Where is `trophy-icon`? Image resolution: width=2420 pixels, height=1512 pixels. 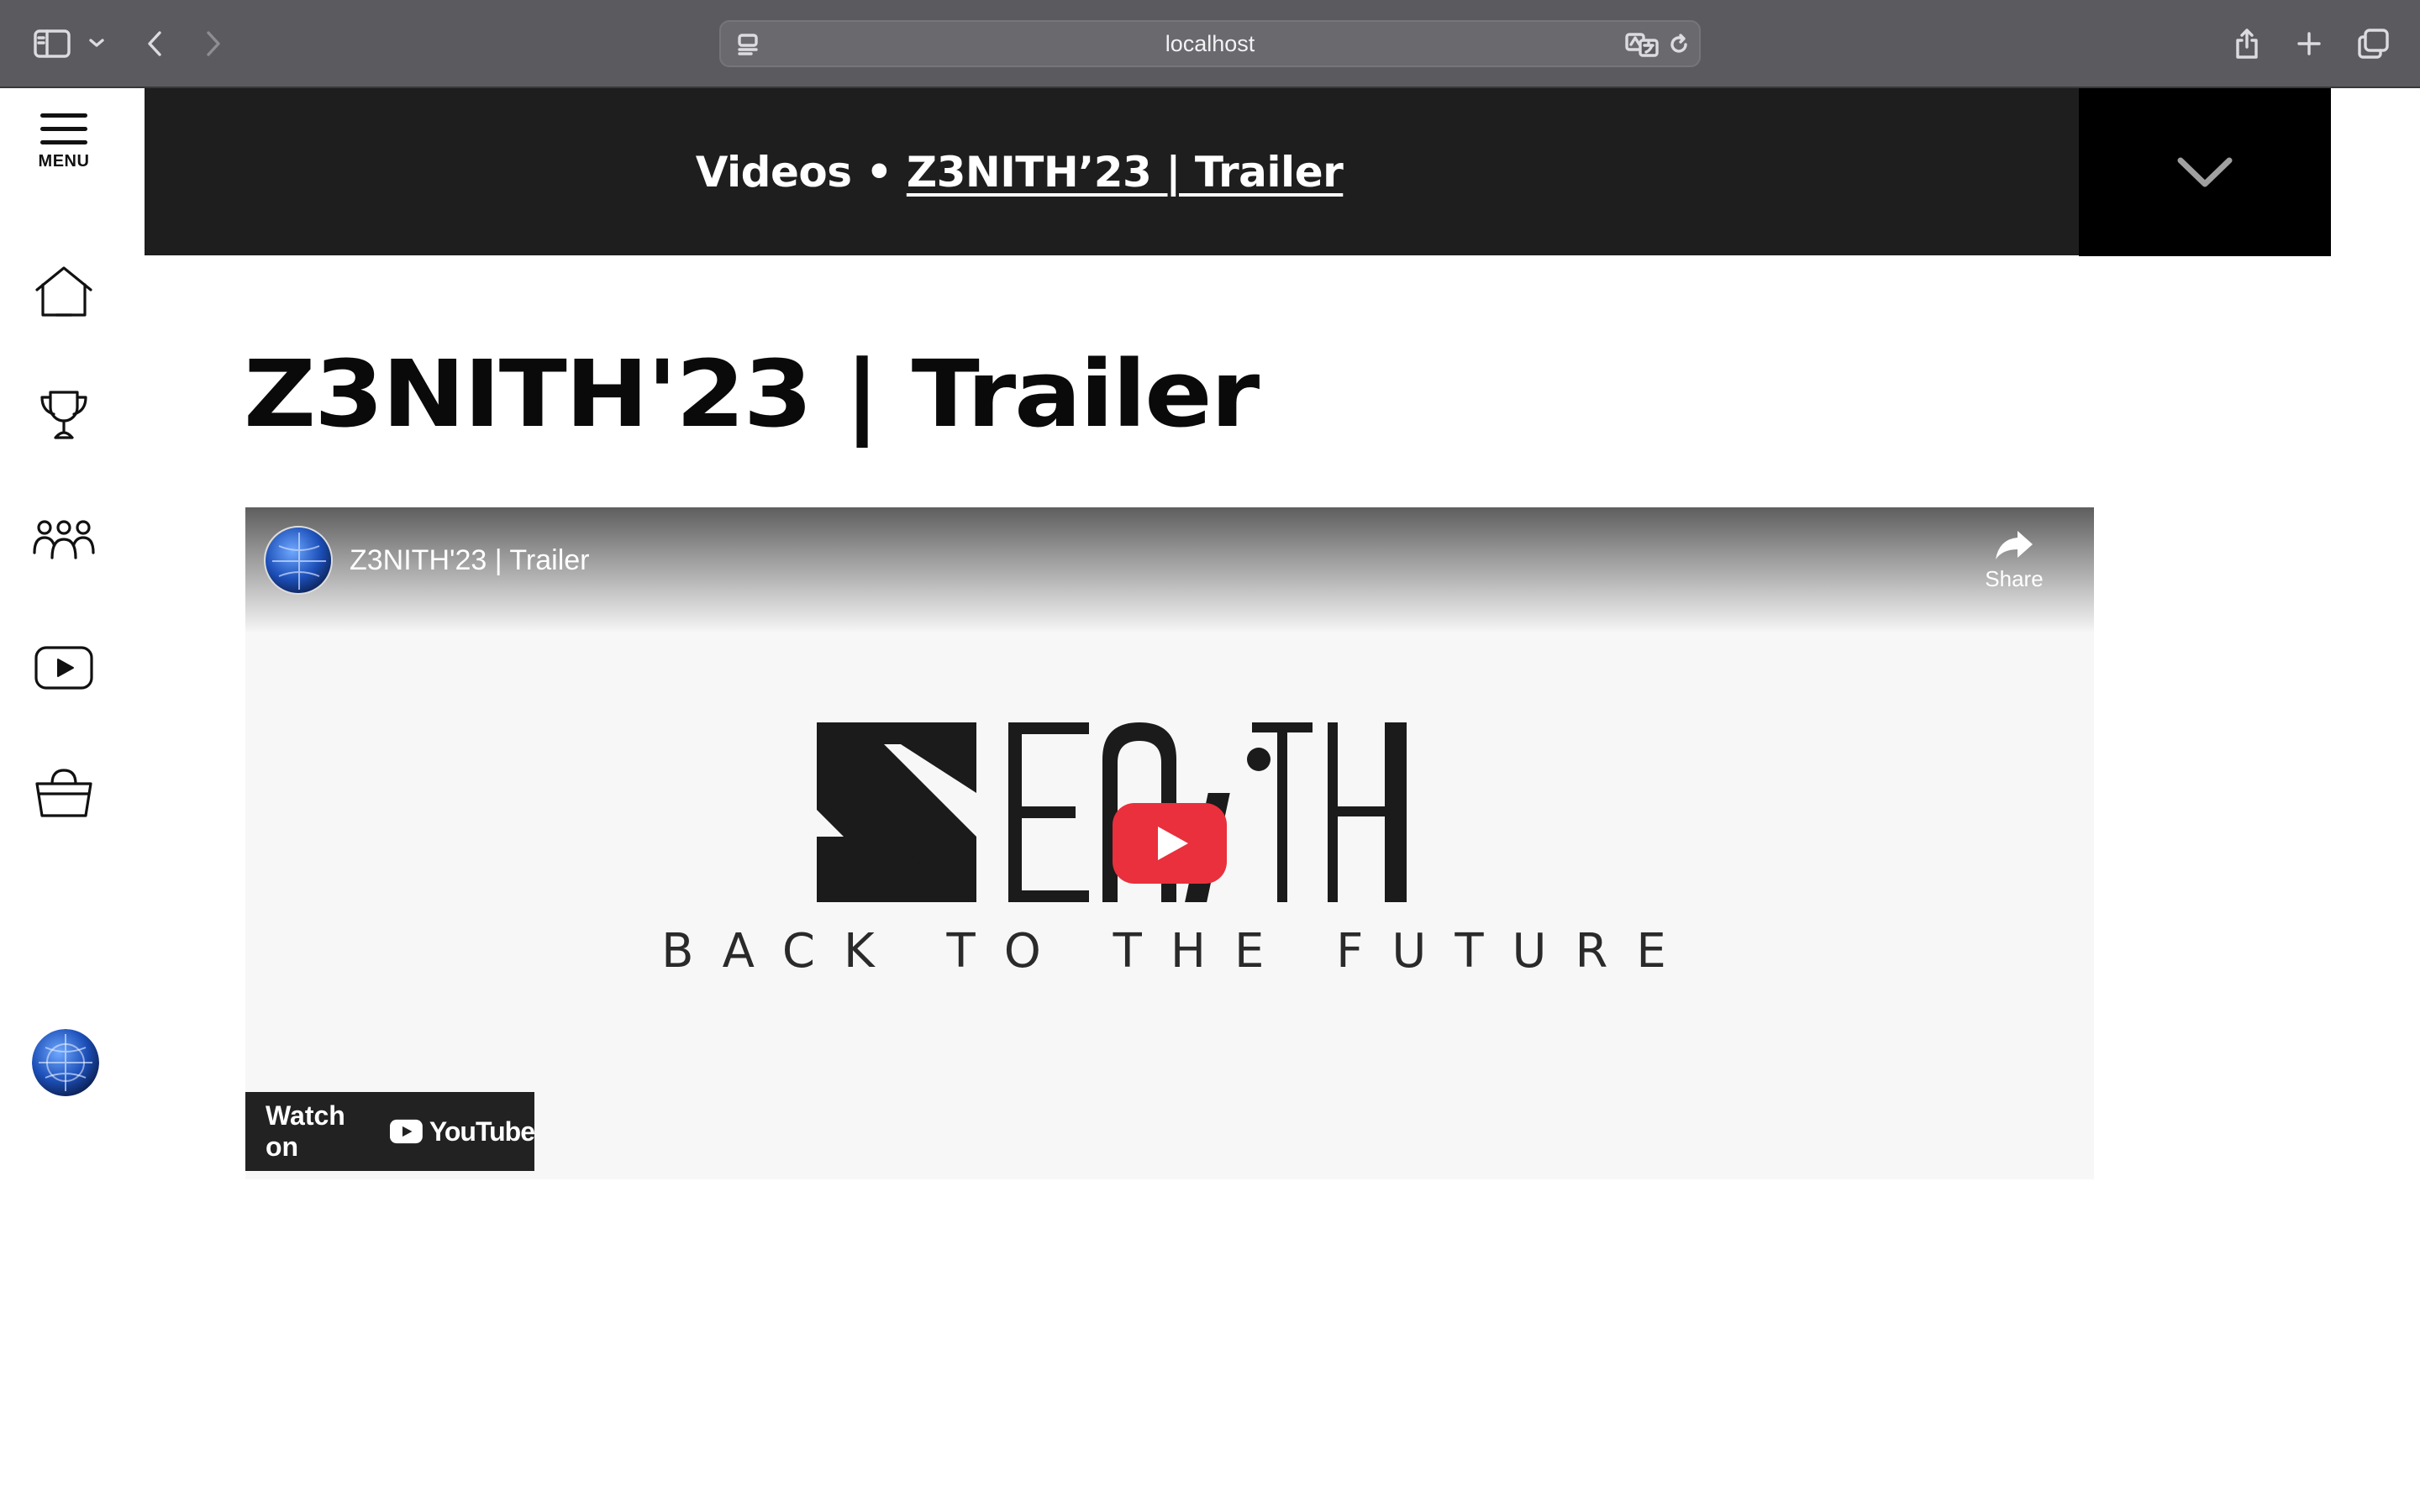 trophy-icon is located at coordinates (64, 415).